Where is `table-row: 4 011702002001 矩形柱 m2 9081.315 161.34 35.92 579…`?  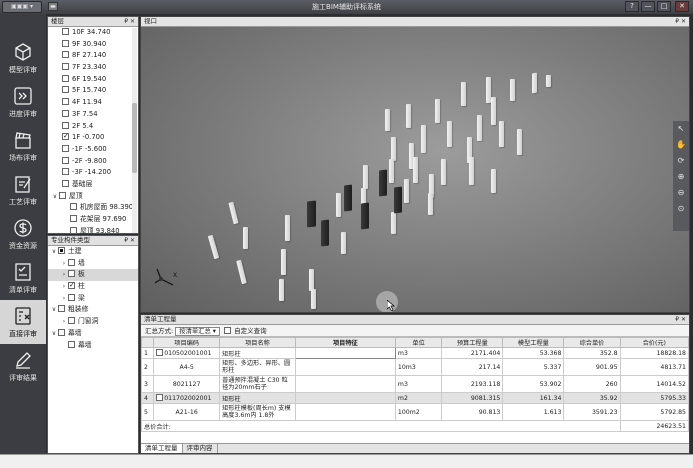 table-row: 4 011702002001 矩形柱 m2 9081.315 161.34 35.92 579… is located at coordinates (415, 398).